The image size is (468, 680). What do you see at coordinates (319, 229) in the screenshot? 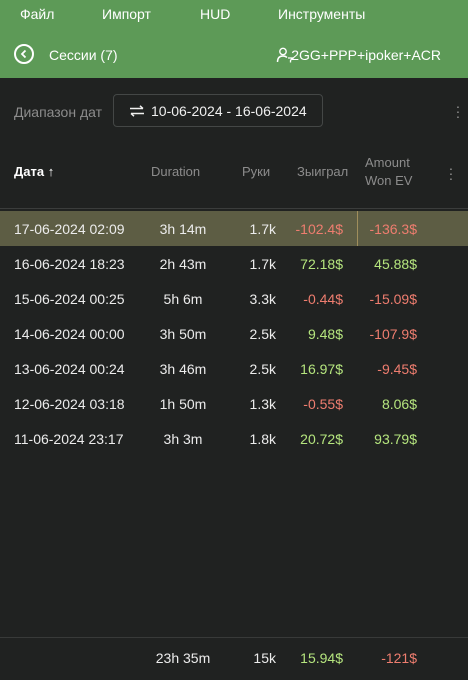
I see `cell-won: -102.4$` at bounding box center [319, 229].